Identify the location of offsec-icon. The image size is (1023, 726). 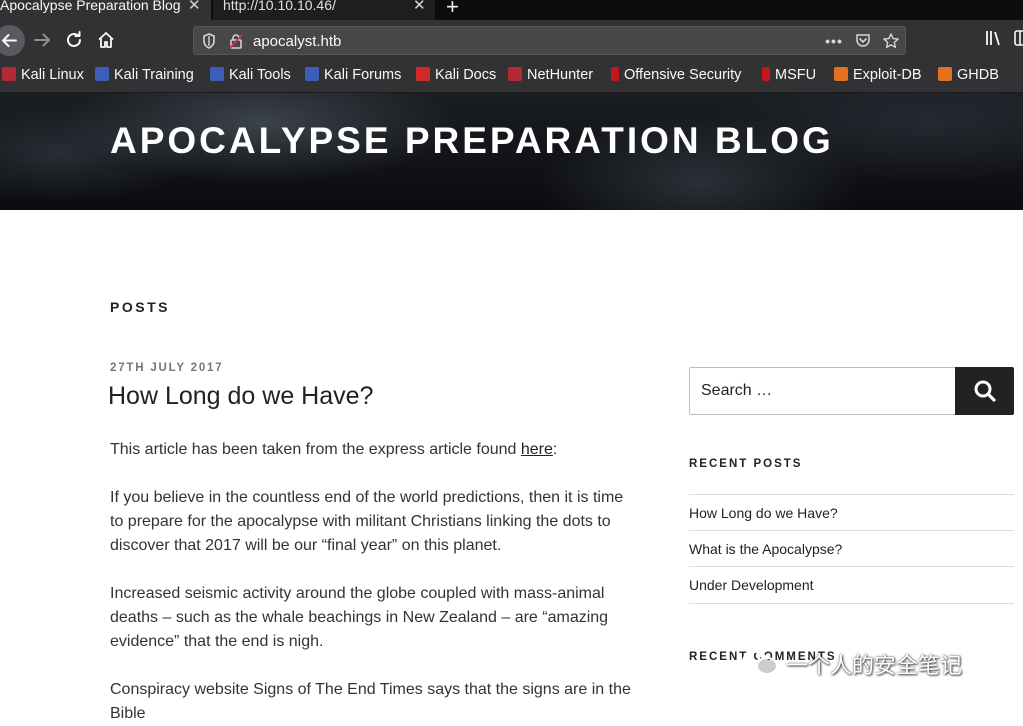
(615, 74).